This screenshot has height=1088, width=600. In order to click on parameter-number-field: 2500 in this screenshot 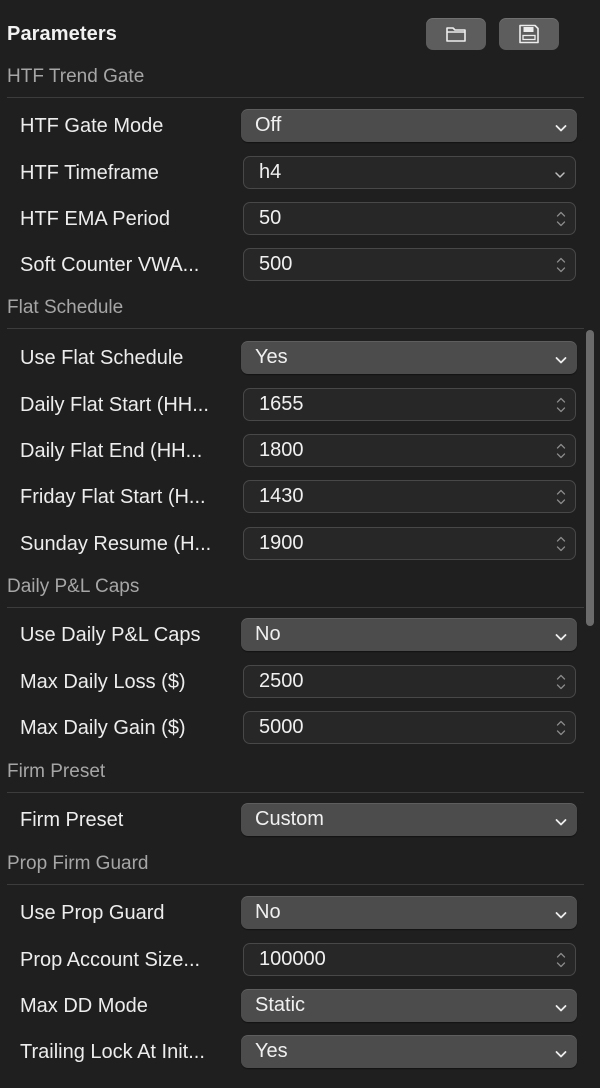, I will do `click(409, 681)`.